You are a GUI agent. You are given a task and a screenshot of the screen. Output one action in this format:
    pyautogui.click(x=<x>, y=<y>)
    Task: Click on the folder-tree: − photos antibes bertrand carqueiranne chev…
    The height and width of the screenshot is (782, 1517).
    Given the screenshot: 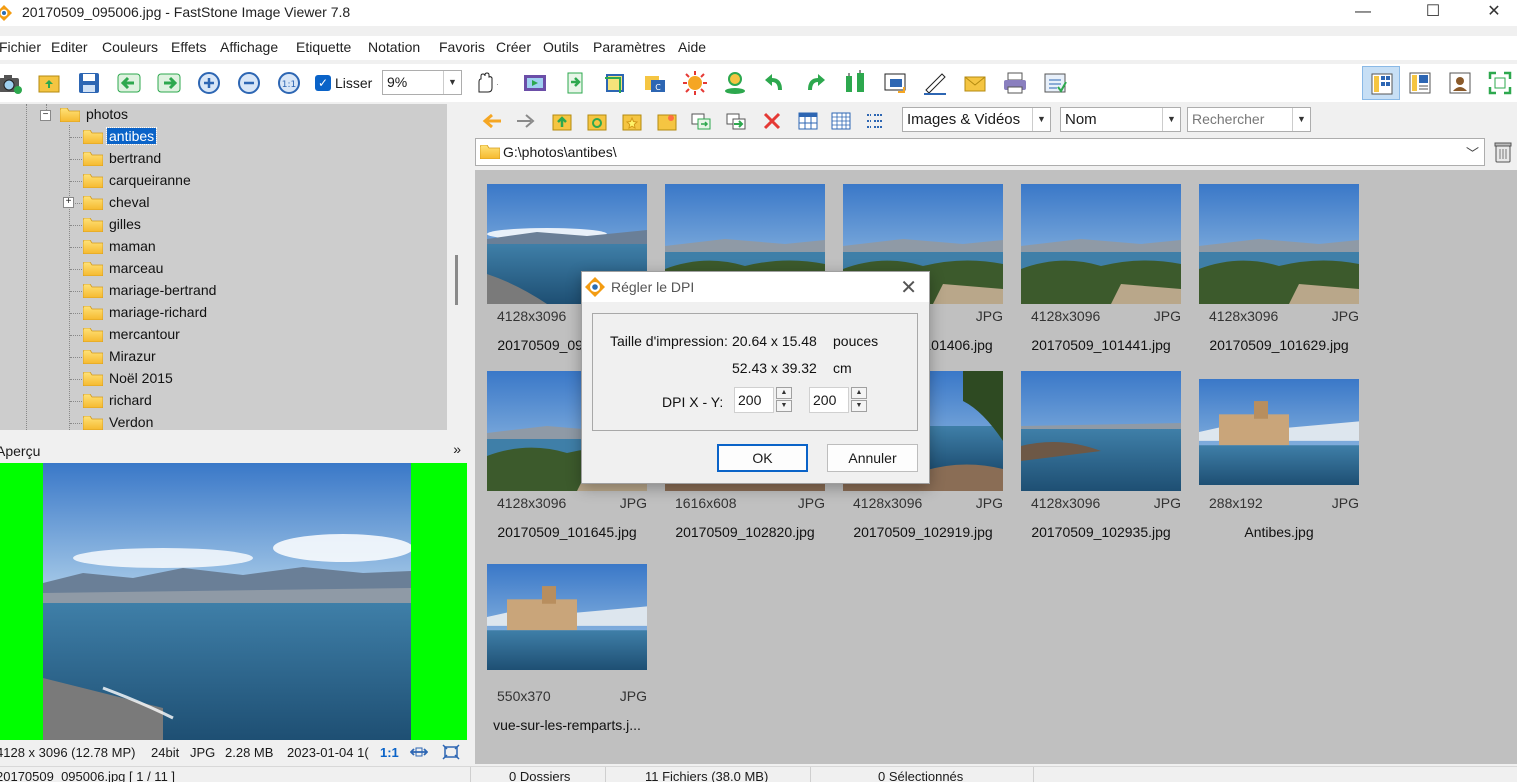 What is the action you would take?
    pyautogui.click(x=223, y=267)
    